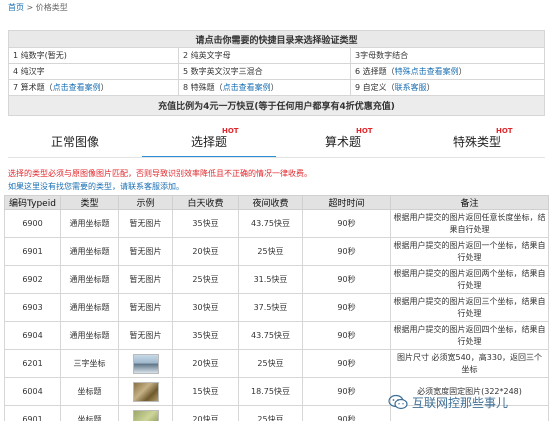  What do you see at coordinates (51, 7) in the screenshot?
I see `breadcrumb-current: 价格类型` at bounding box center [51, 7].